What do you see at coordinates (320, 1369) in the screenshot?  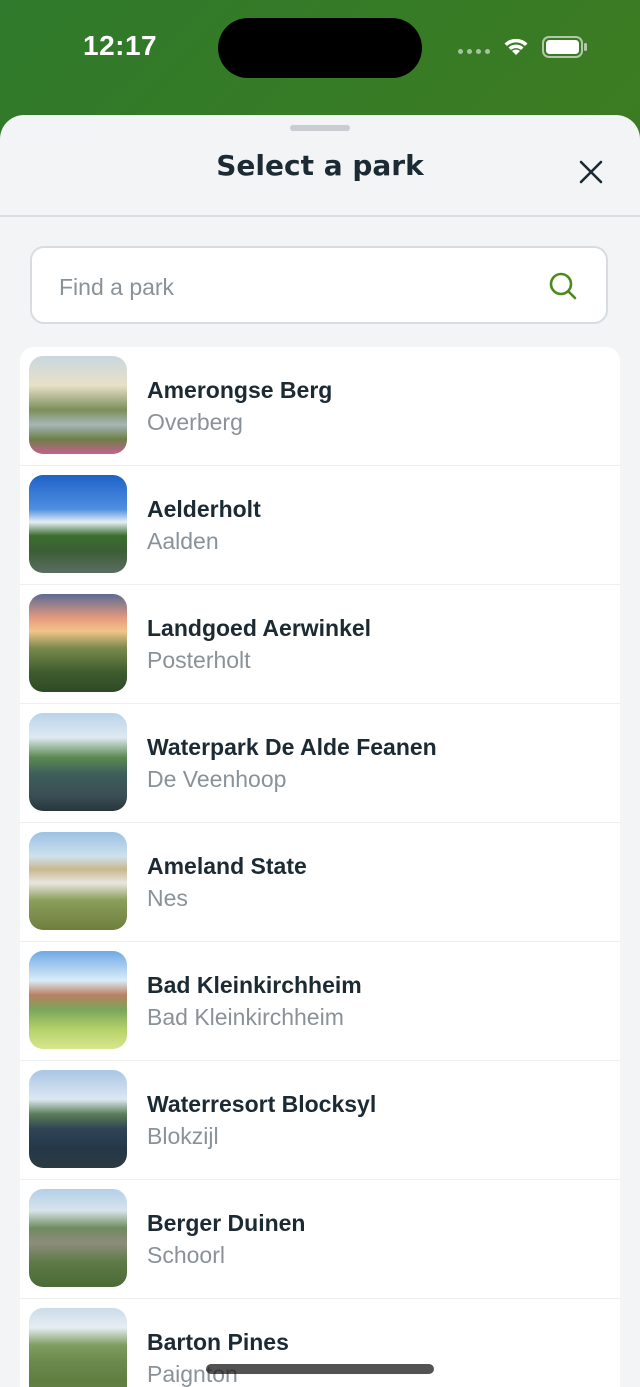 I see `home-indicator` at bounding box center [320, 1369].